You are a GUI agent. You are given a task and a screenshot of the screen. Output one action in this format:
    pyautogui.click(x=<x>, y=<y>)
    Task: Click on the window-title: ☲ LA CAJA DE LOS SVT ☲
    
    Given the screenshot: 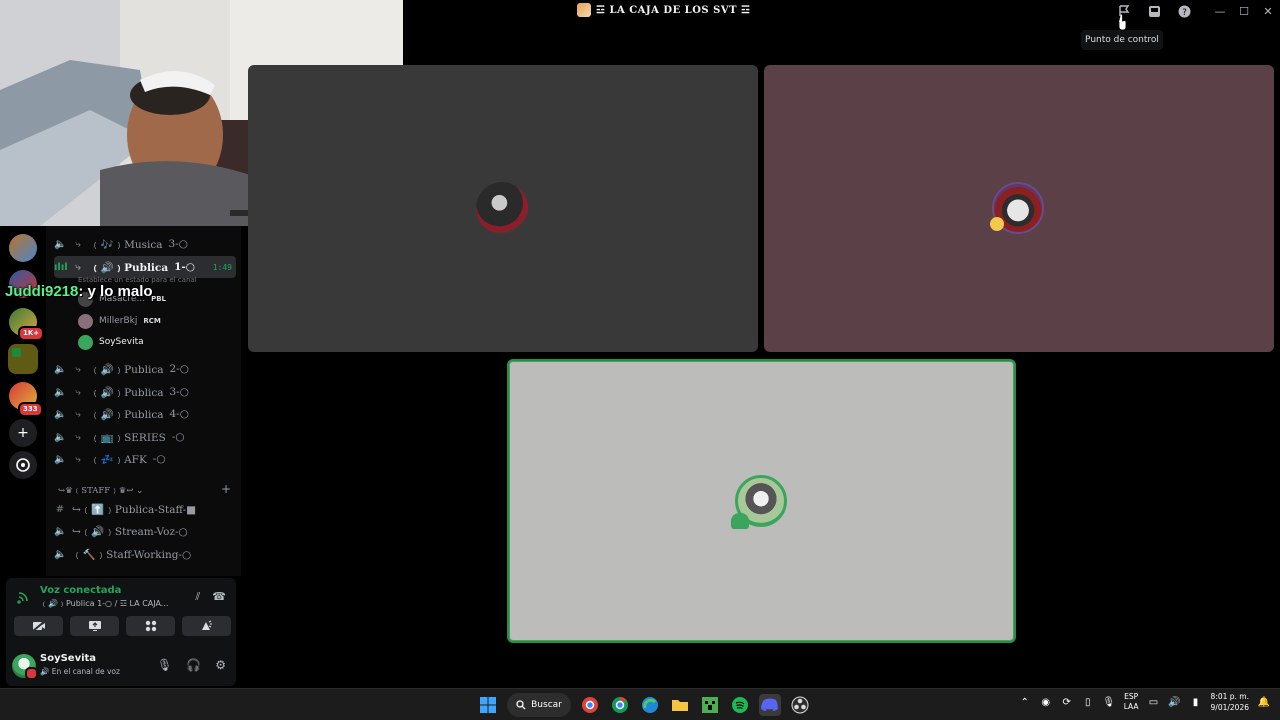 What is the action you would take?
    pyautogui.click(x=664, y=10)
    